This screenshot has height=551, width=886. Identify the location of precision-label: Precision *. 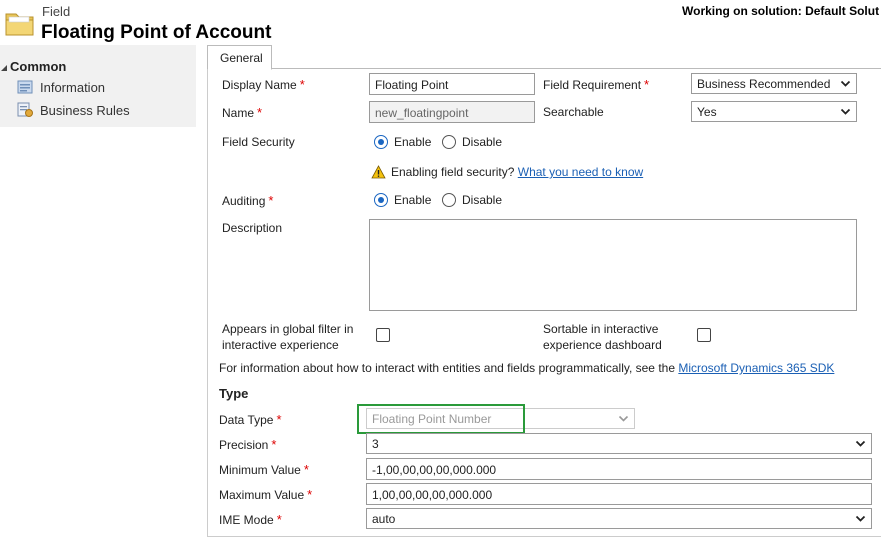
(248, 444).